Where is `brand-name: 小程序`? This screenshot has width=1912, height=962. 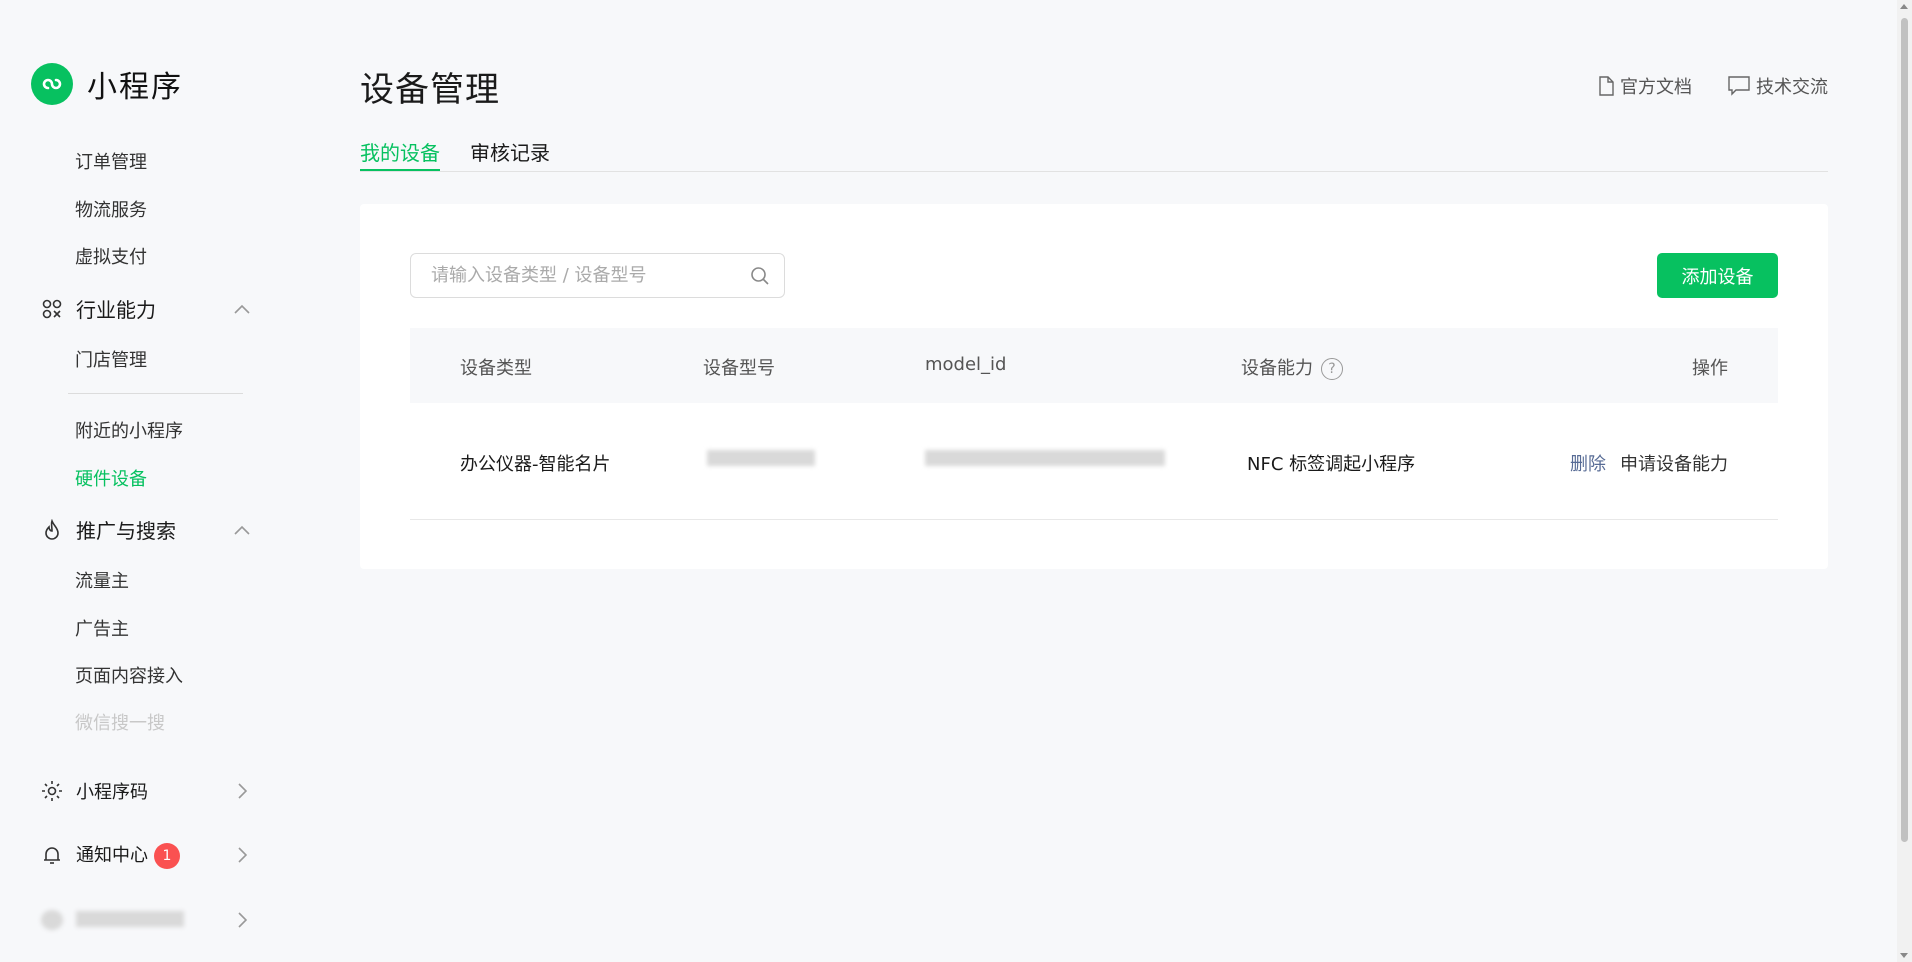 brand-name: 小程序 is located at coordinates (135, 87).